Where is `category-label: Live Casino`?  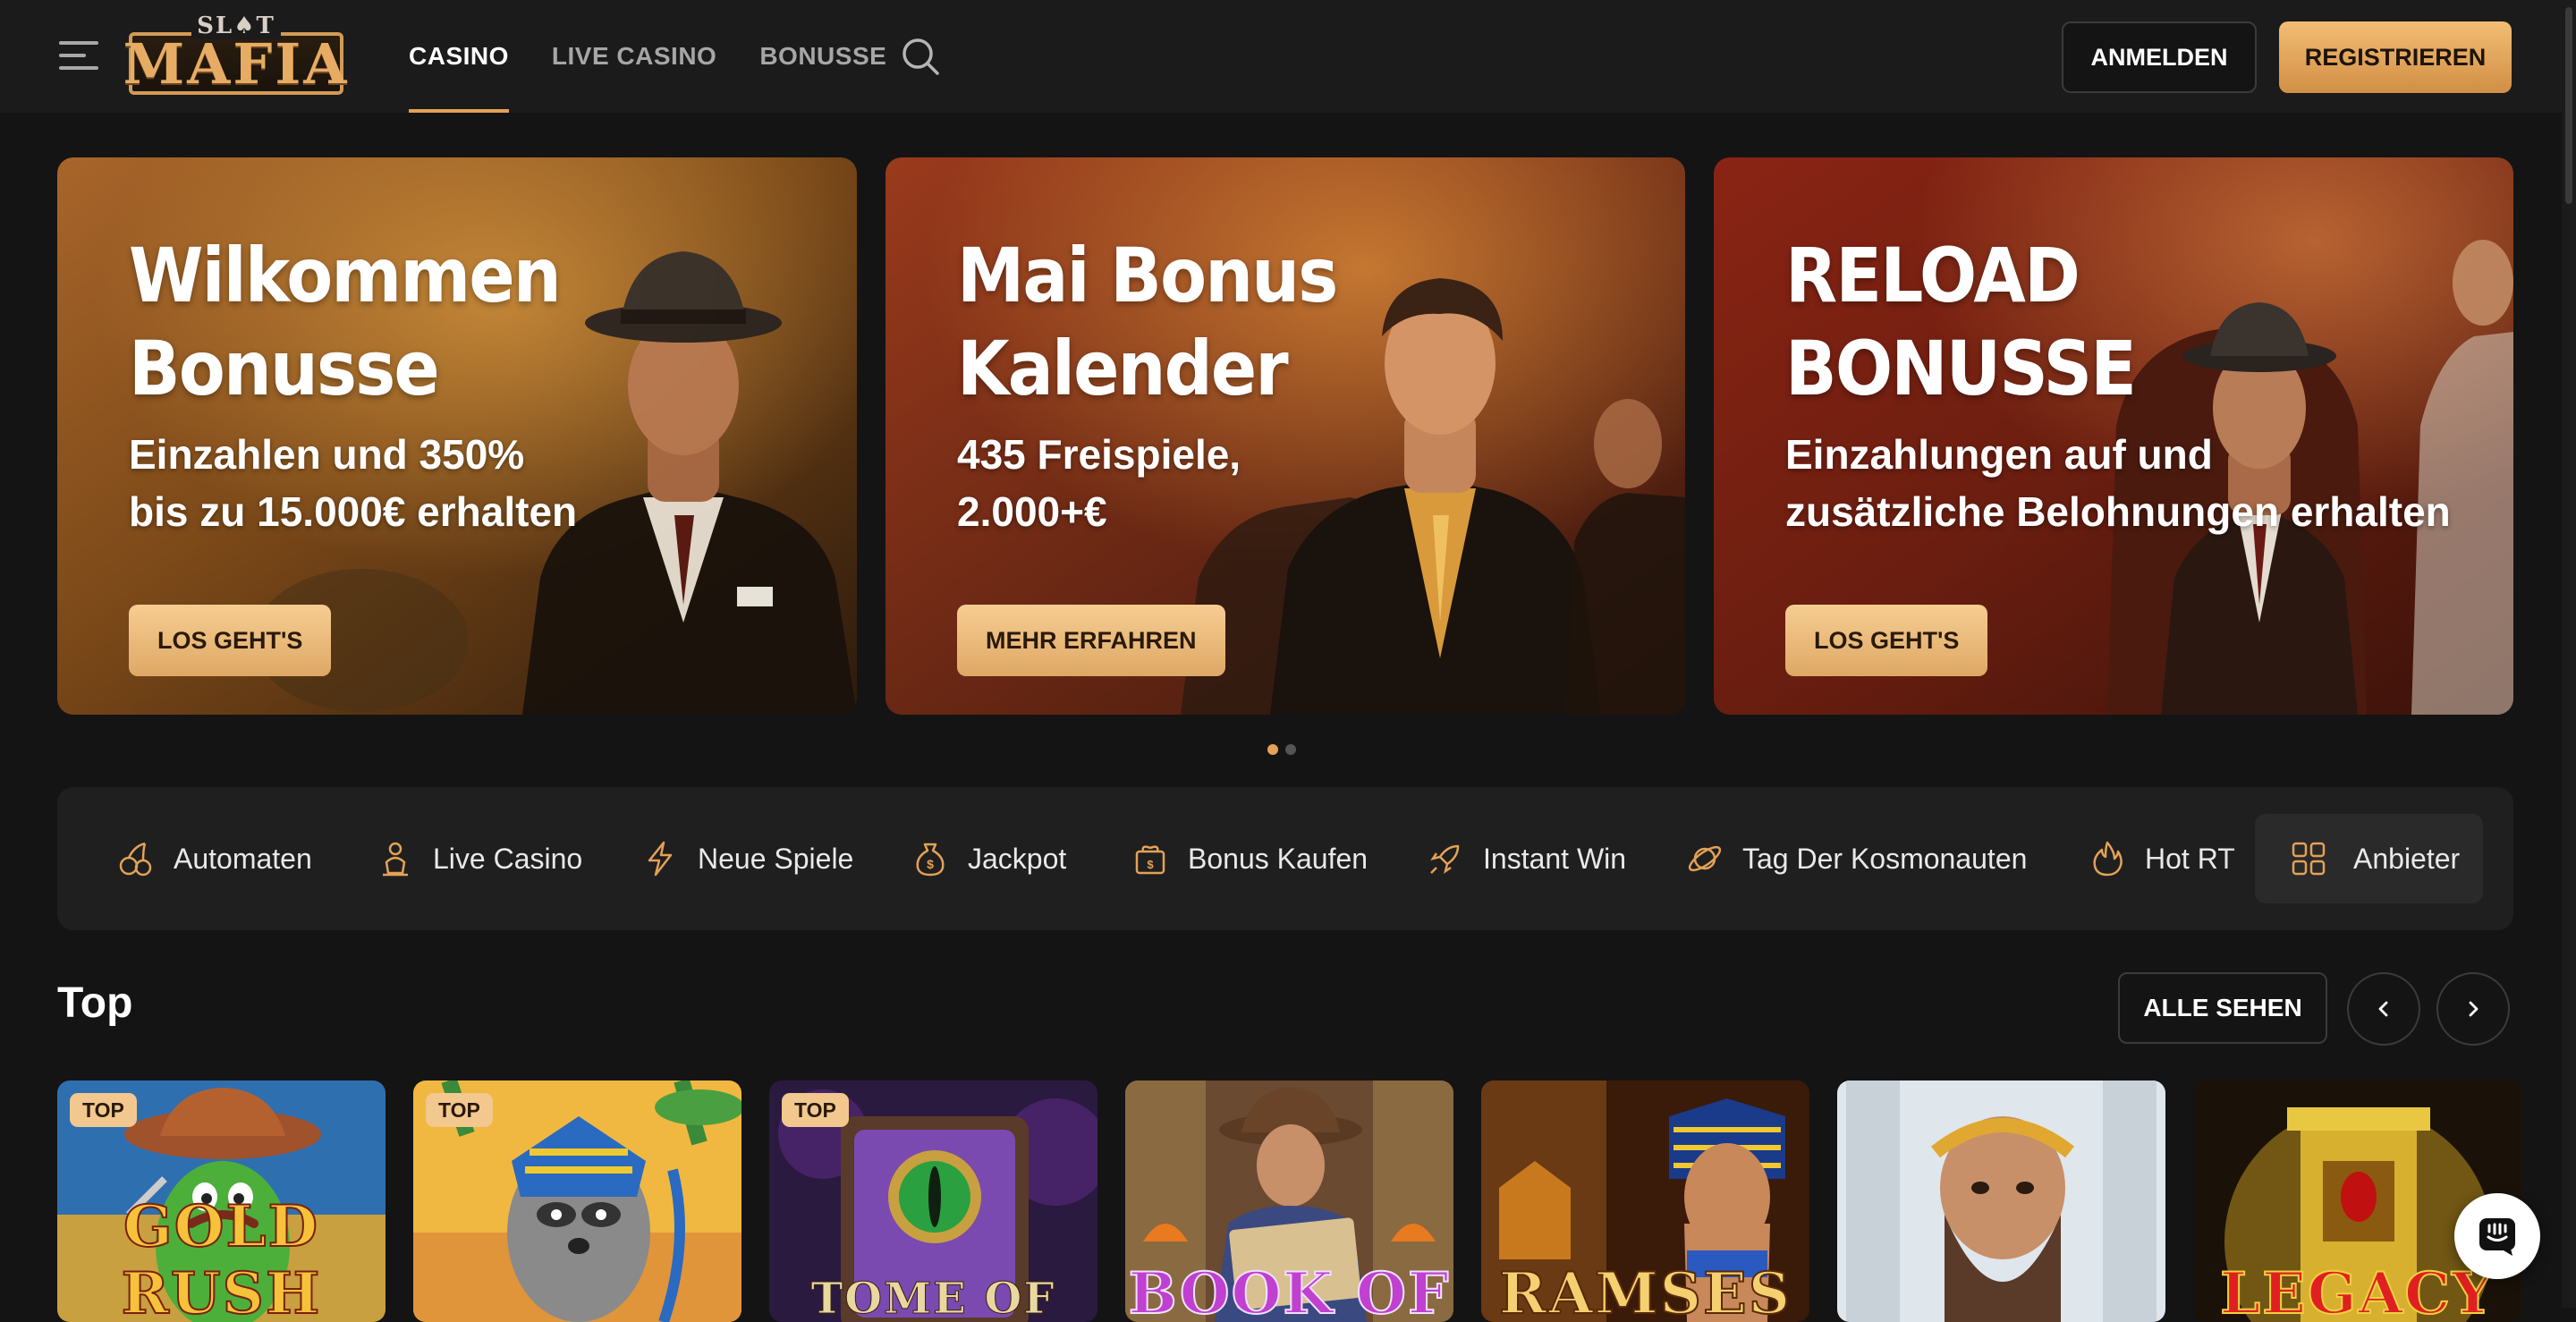 category-label: Live Casino is located at coordinates (508, 858).